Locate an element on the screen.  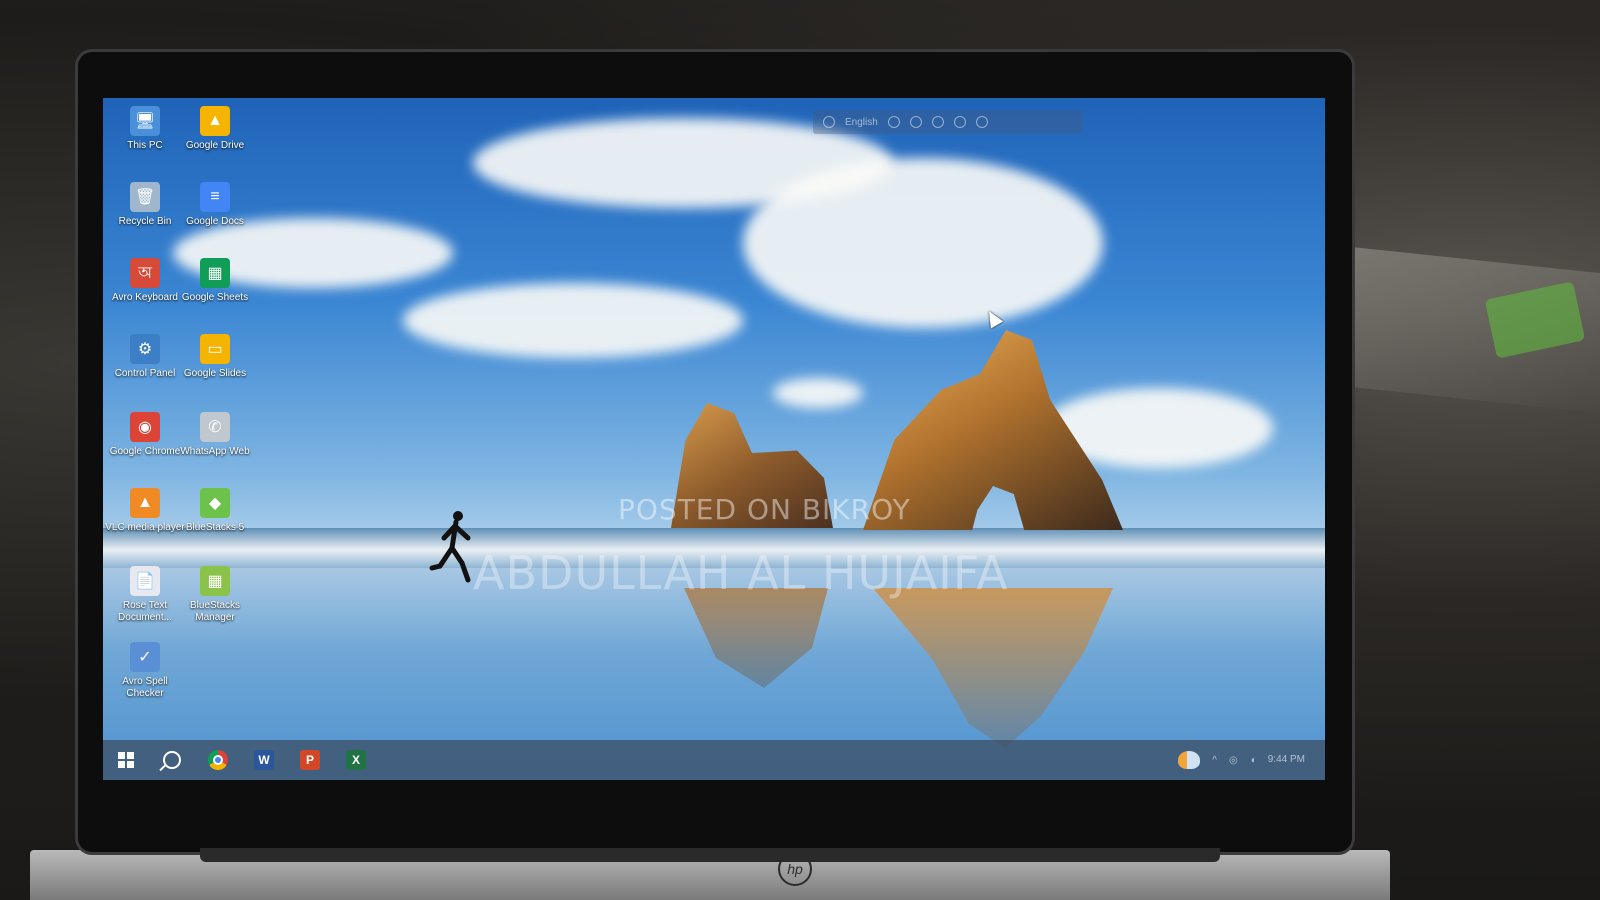
taskbar-clock: 9:44 PM is located at coordinates (1286, 760).